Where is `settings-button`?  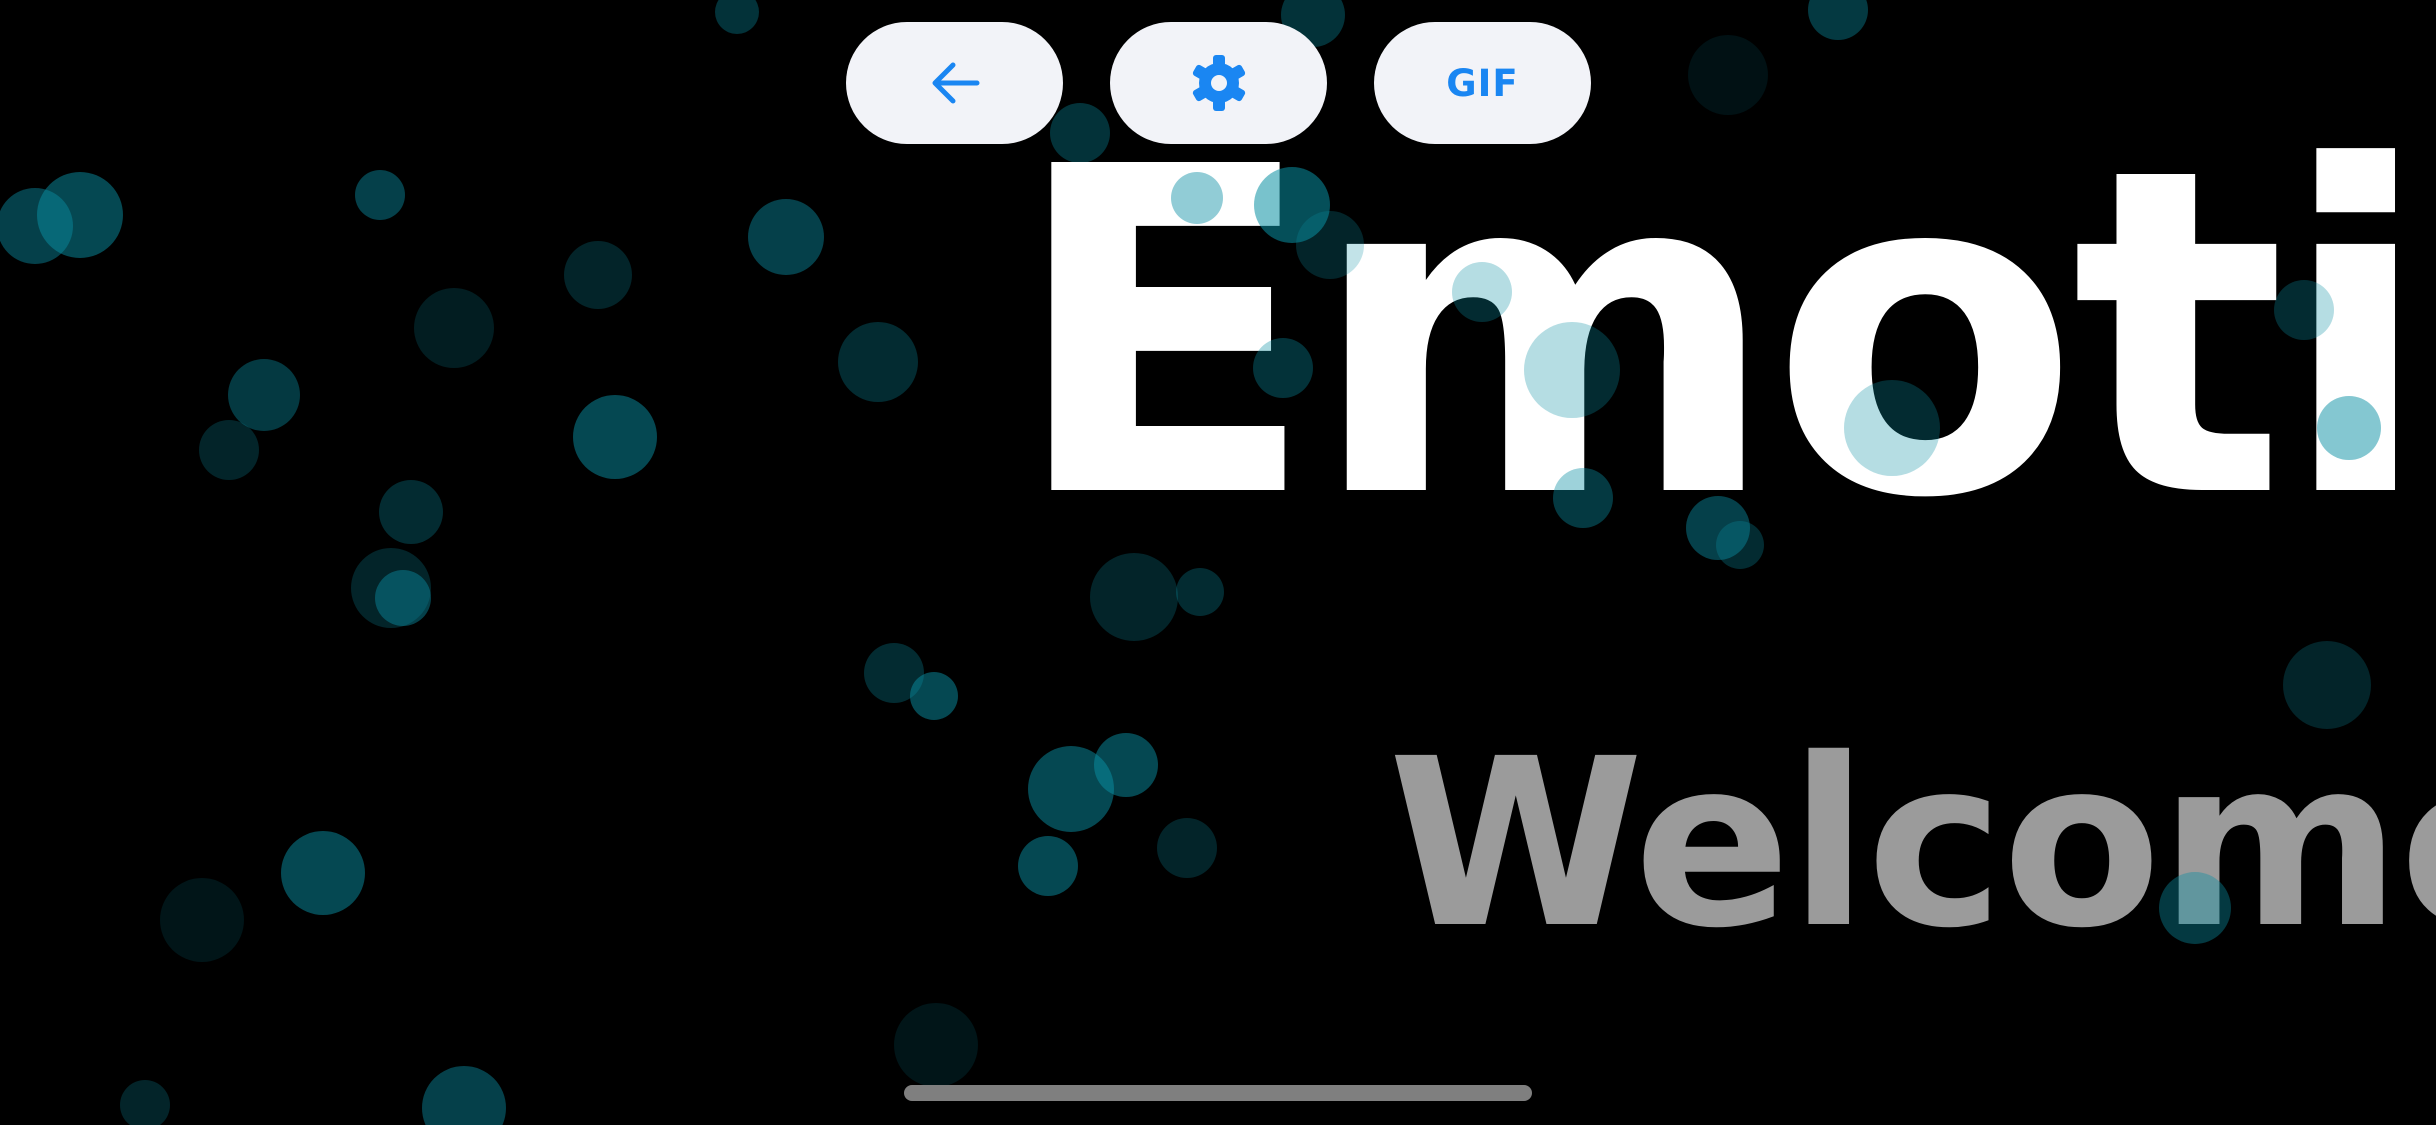 settings-button is located at coordinates (1218, 83).